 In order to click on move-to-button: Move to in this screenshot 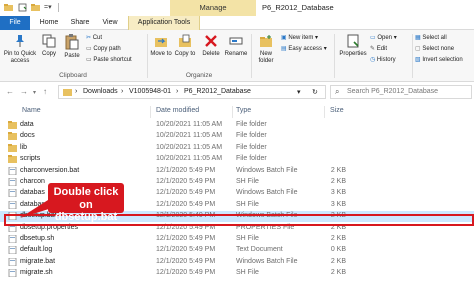, I will do `click(161, 46)`.